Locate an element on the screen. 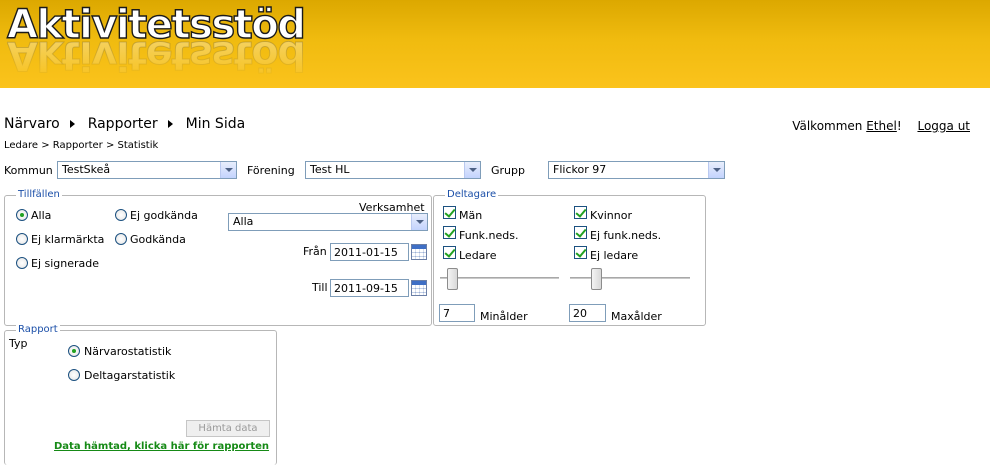 Image resolution: width=990 pixels, height=465 pixels. deltagare-legend: Deltagare is located at coordinates (472, 194).